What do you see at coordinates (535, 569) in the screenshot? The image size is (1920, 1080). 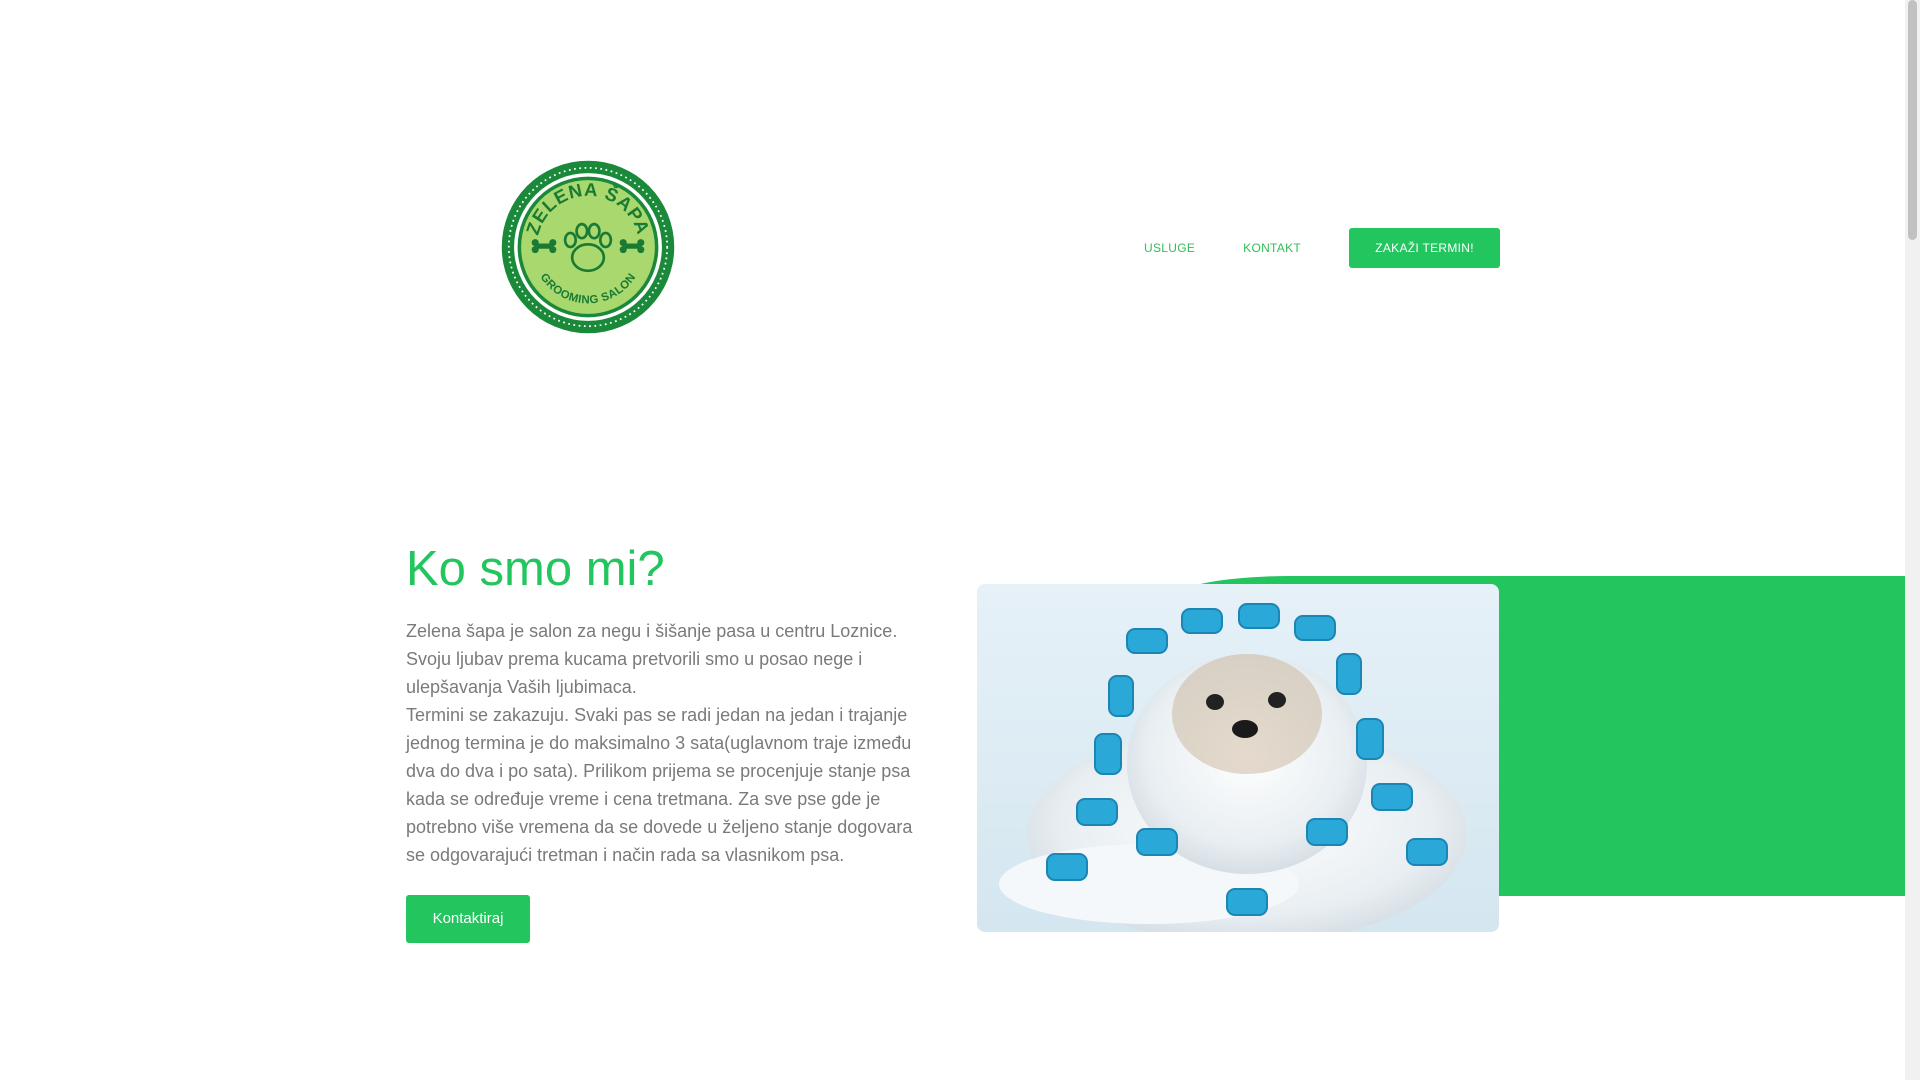 I see `about-title: Ko smo mi?` at bounding box center [535, 569].